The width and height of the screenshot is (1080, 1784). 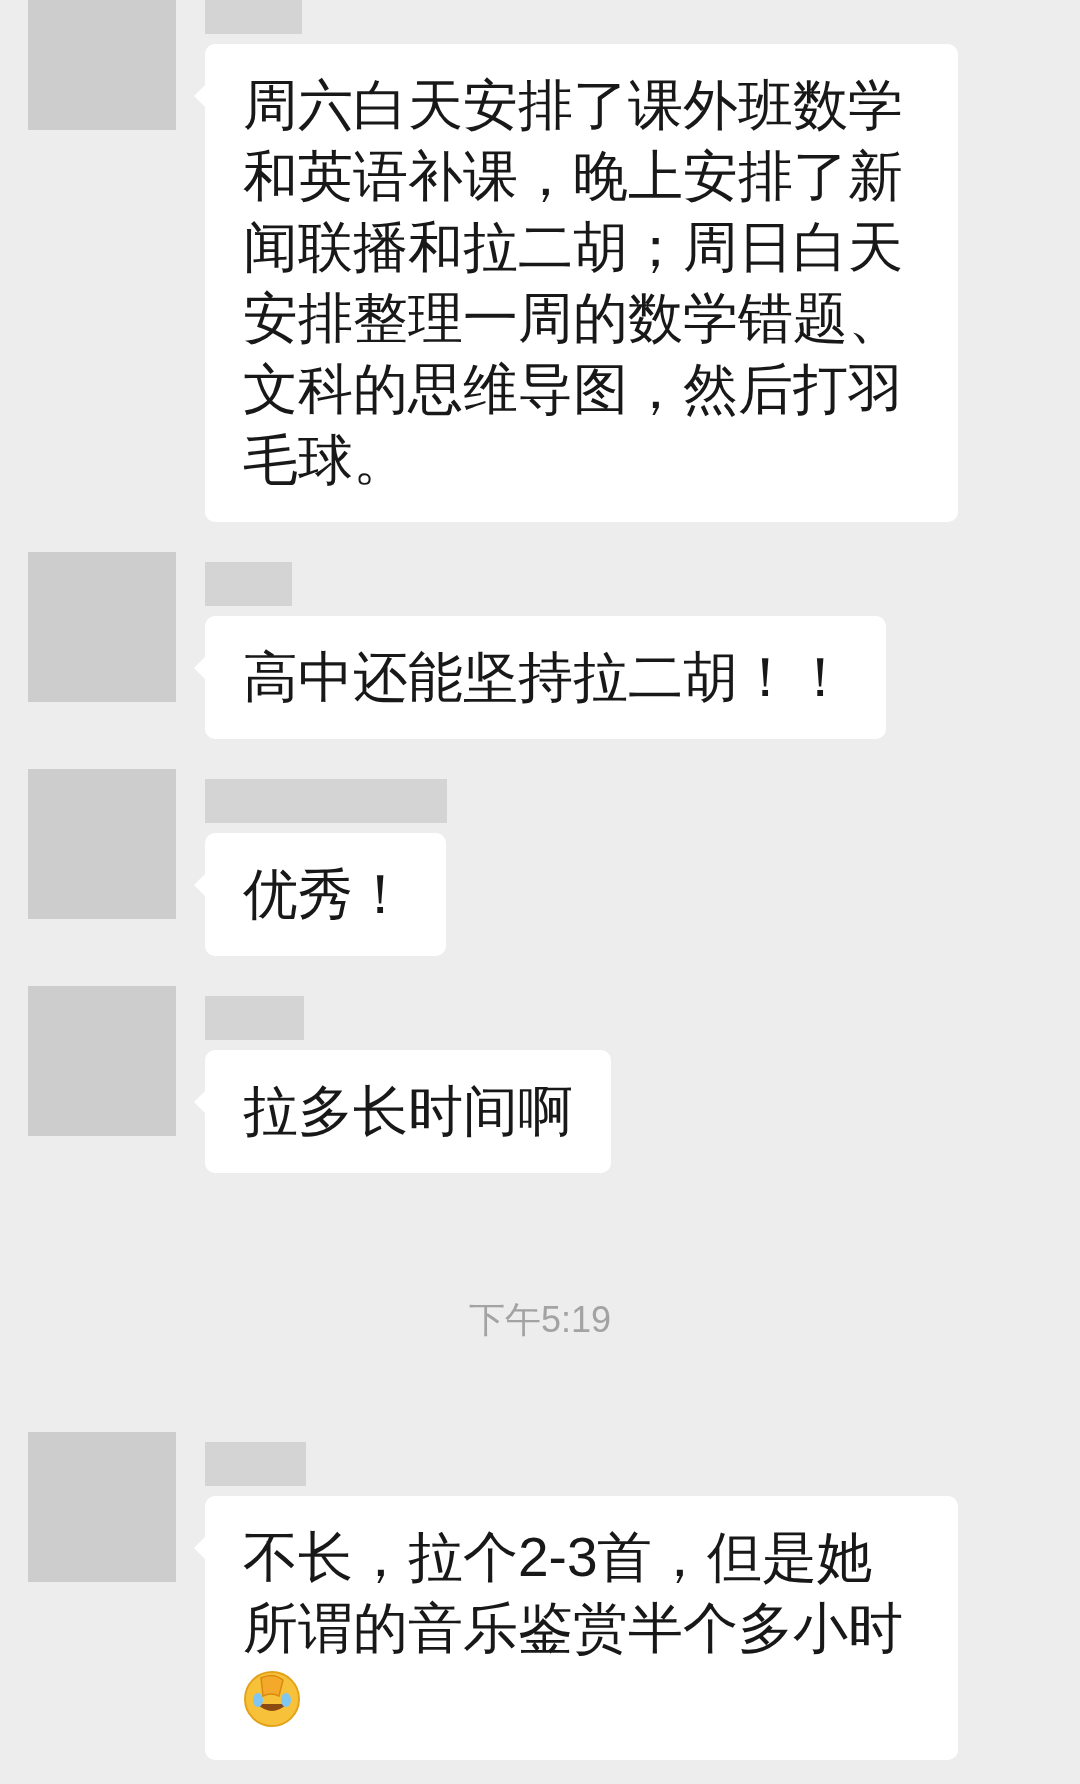 What do you see at coordinates (408, 1111) in the screenshot?
I see `message-text: 拉多长时间啊` at bounding box center [408, 1111].